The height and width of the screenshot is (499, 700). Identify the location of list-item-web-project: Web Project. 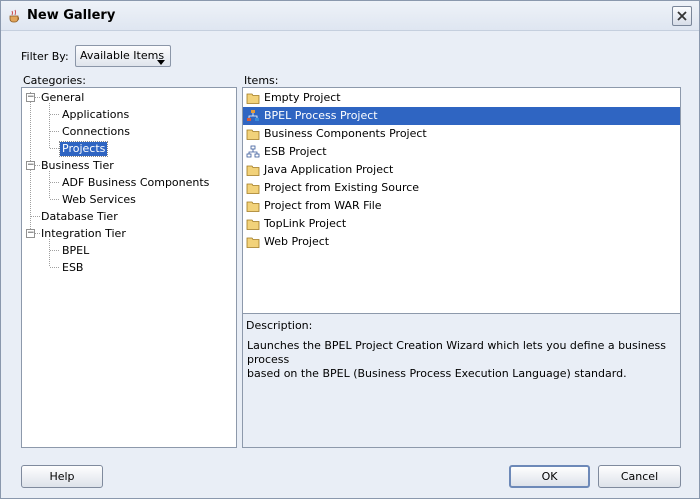
(461, 242).